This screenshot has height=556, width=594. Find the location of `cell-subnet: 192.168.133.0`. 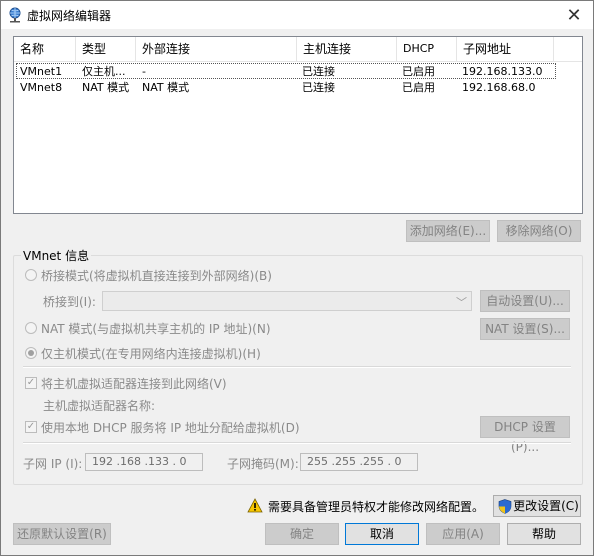

cell-subnet: 192.168.133.0 is located at coordinates (502, 71).